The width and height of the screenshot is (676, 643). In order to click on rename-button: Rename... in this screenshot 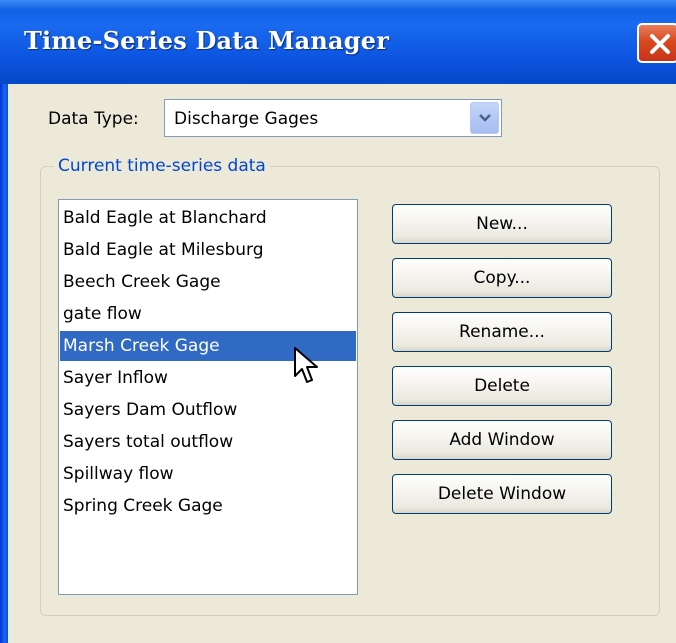, I will do `click(502, 332)`.